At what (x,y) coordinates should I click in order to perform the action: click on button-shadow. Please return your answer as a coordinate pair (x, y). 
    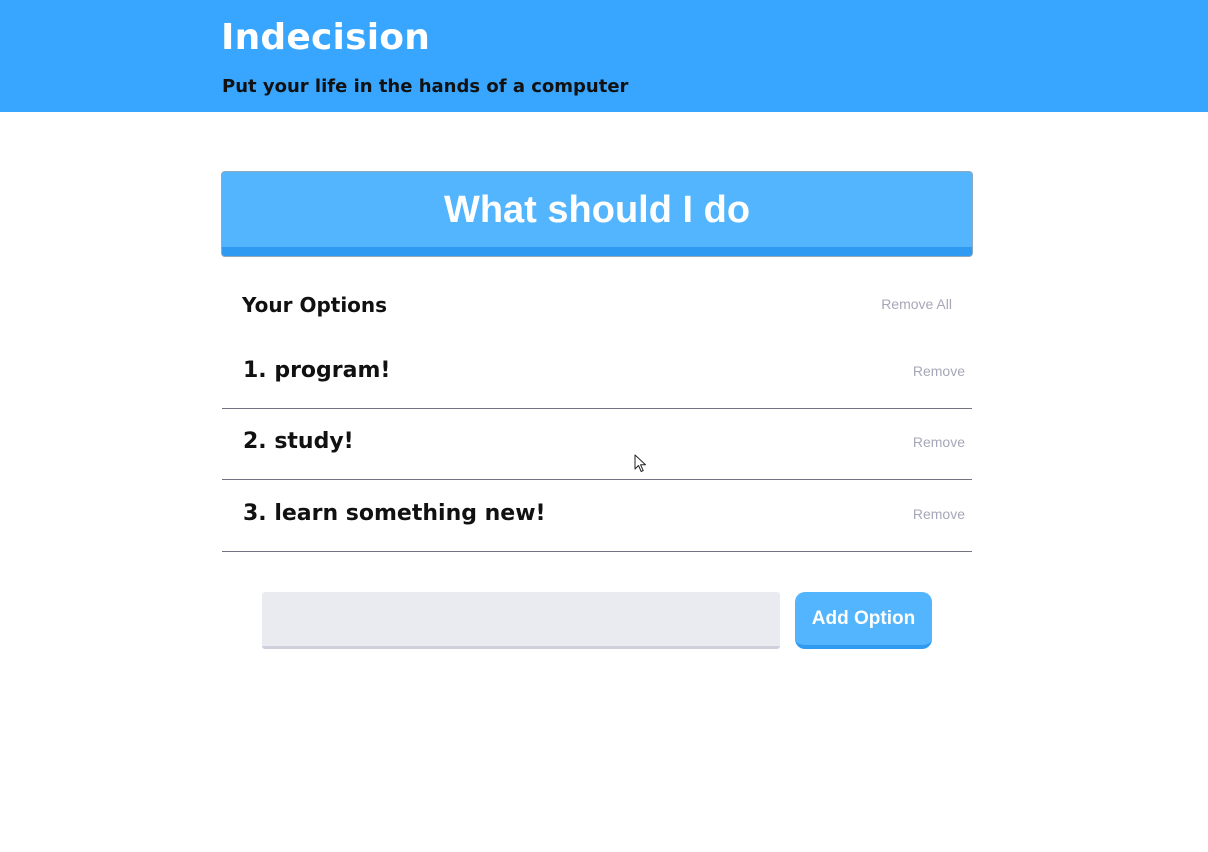
    Looking at the image, I should click on (597, 251).